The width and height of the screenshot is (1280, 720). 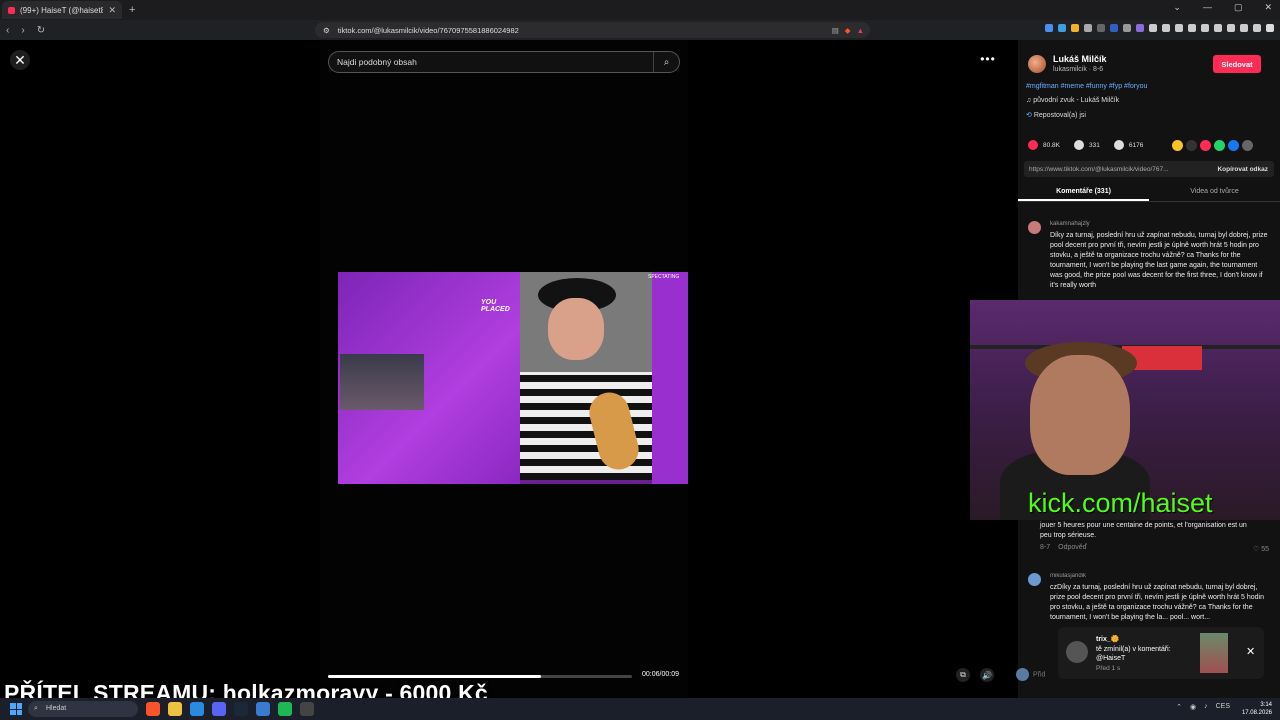 What do you see at coordinates (480, 676) in the screenshot?
I see `video-progress-bar` at bounding box center [480, 676].